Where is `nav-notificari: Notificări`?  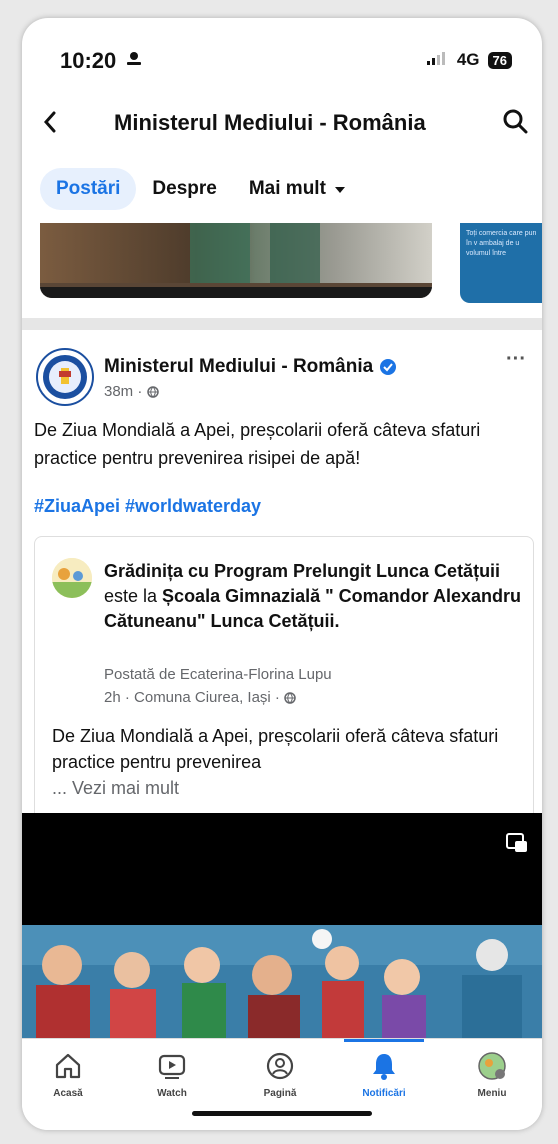 nav-notificari: Notificări is located at coordinates (384, 1075).